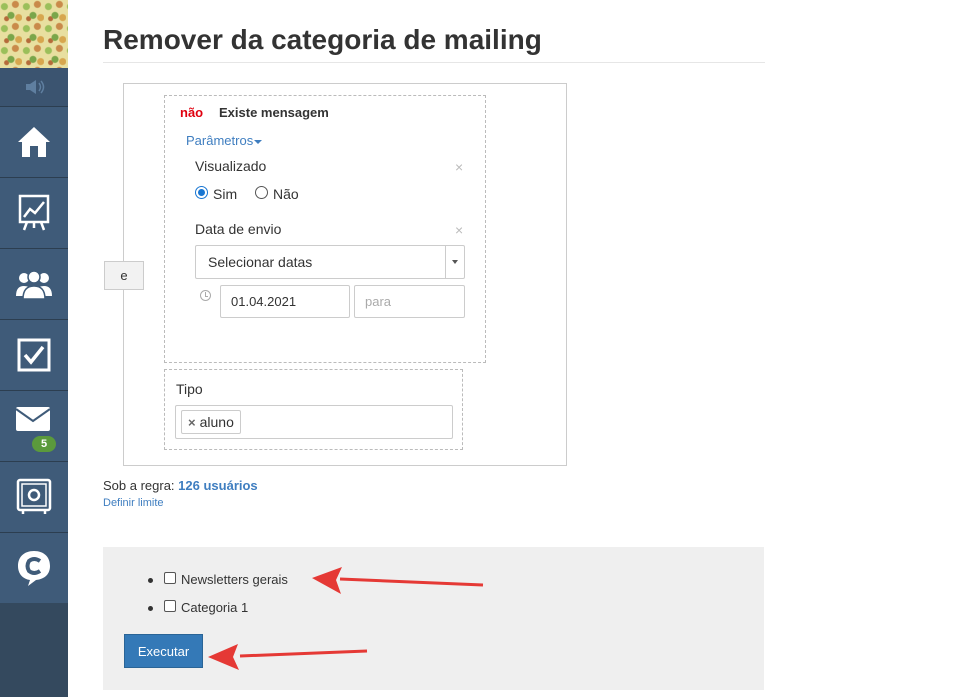 The image size is (970, 697). I want to click on mail-count-badge: 5, so click(44, 444).